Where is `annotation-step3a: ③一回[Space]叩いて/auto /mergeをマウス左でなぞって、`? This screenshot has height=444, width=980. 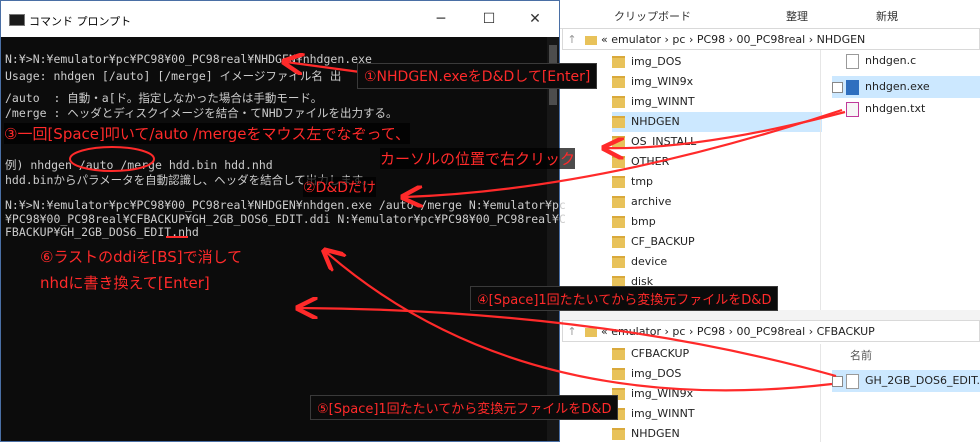 annotation-step3a: ③一回[Space]叩いて/auto /mergeをマウス左でなぞって、 is located at coordinates (207, 133).